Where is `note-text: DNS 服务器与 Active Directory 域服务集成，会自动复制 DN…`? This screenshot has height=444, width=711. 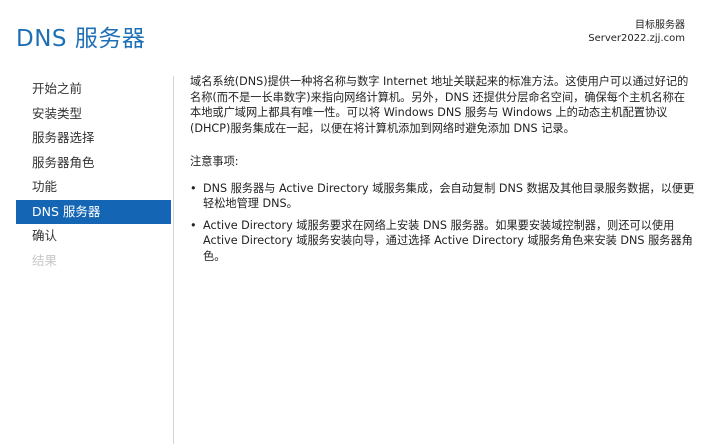 note-text: DNS 服务器与 Active Directory 域服务集成，会自动复制 DN… is located at coordinates (449, 196).